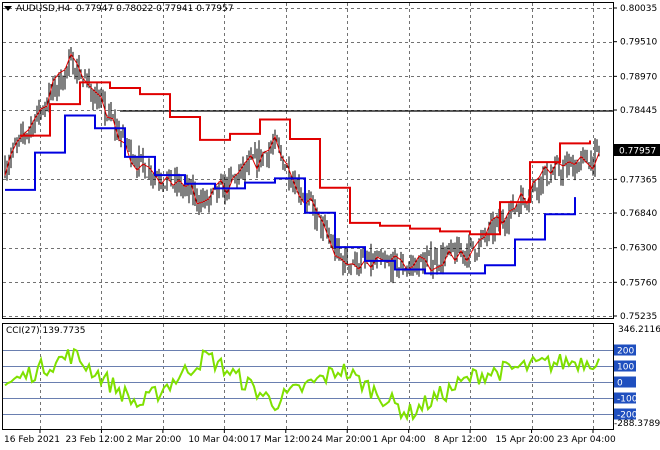  Describe the element at coordinates (620, 384) in the screenshot. I see `cci-level-label: 0` at that location.